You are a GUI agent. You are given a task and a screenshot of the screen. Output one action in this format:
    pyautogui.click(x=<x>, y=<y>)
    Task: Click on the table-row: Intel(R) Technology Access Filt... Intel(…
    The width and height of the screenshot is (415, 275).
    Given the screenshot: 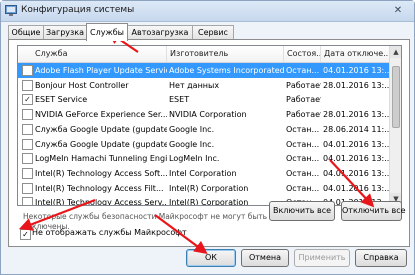 What is the action you would take?
    pyautogui.click(x=203, y=188)
    